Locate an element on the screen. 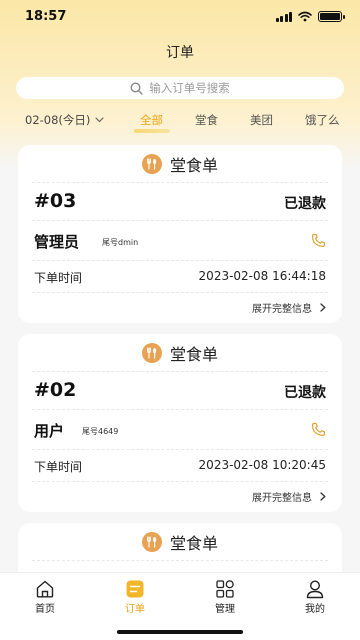 This screenshot has width=360, height=640. tabbar-manage-label: 管理 is located at coordinates (225, 609).